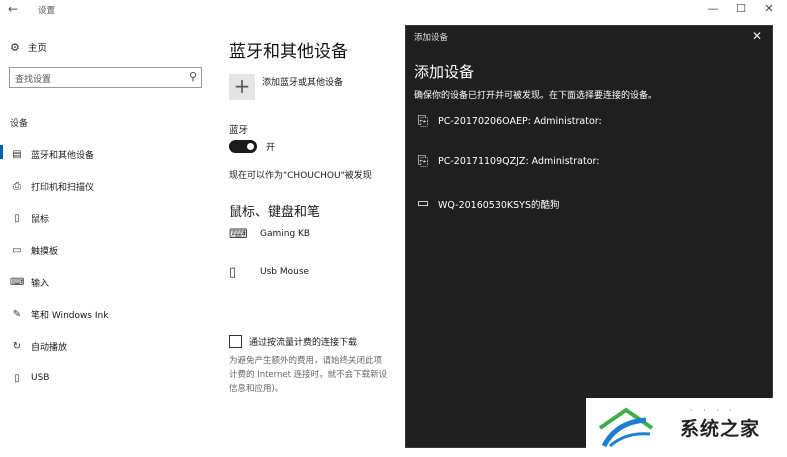 The image size is (787, 457). I want to click on sidebar-item-typing: ⌨ 输入, so click(107, 282).